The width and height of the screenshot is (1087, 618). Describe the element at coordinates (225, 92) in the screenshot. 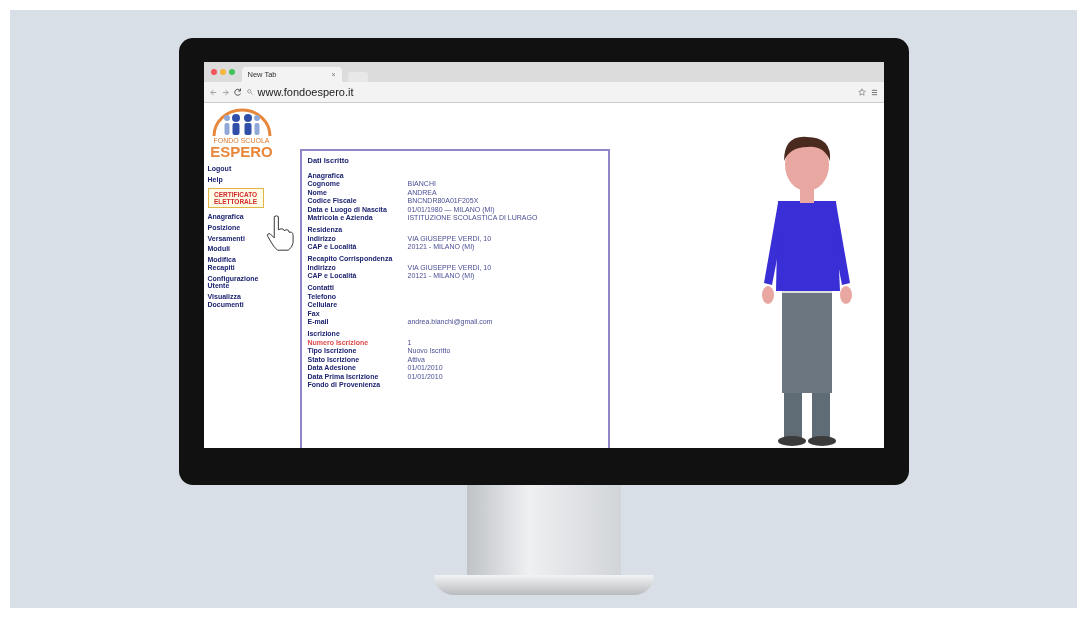

I see `forward-arrow-icon` at that location.